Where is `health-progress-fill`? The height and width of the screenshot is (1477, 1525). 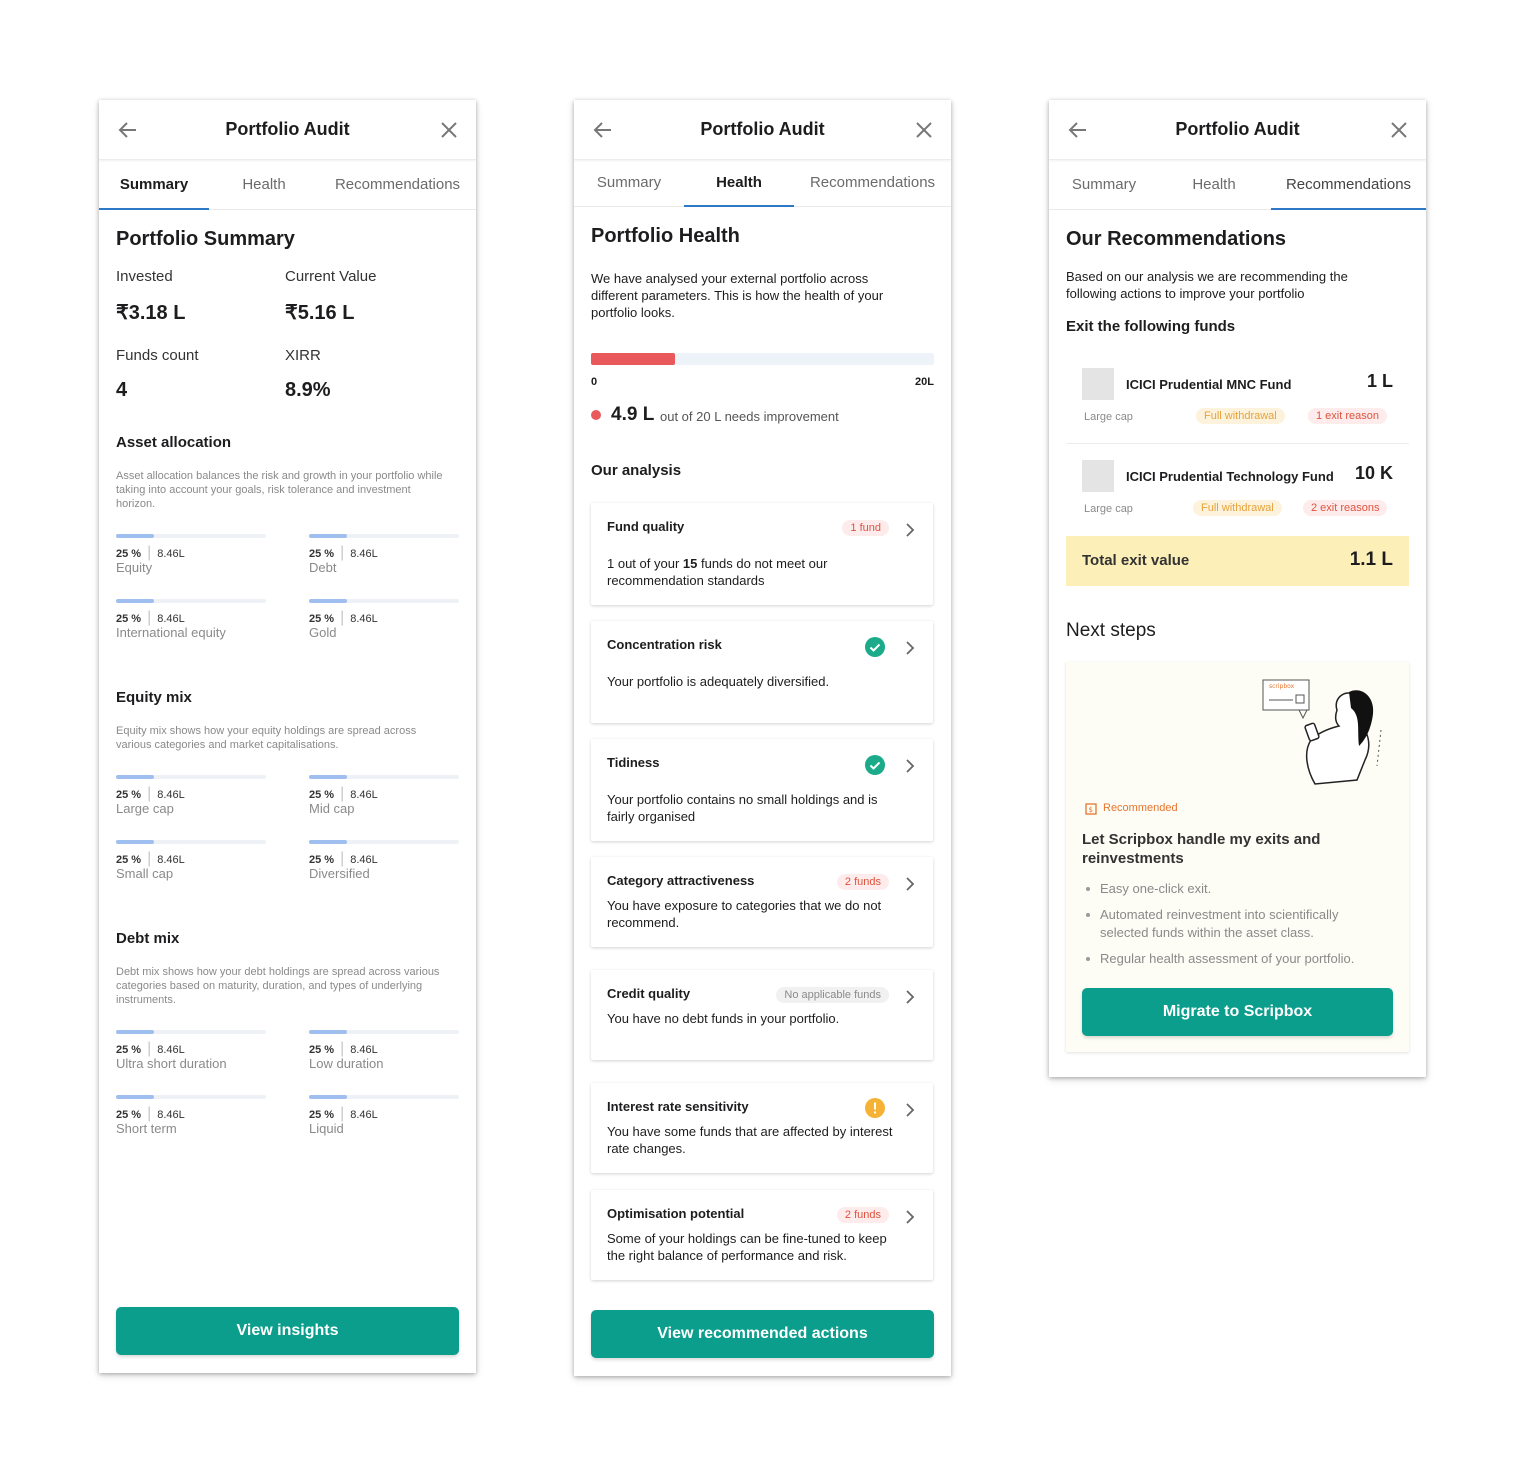
health-progress-fill is located at coordinates (633, 359).